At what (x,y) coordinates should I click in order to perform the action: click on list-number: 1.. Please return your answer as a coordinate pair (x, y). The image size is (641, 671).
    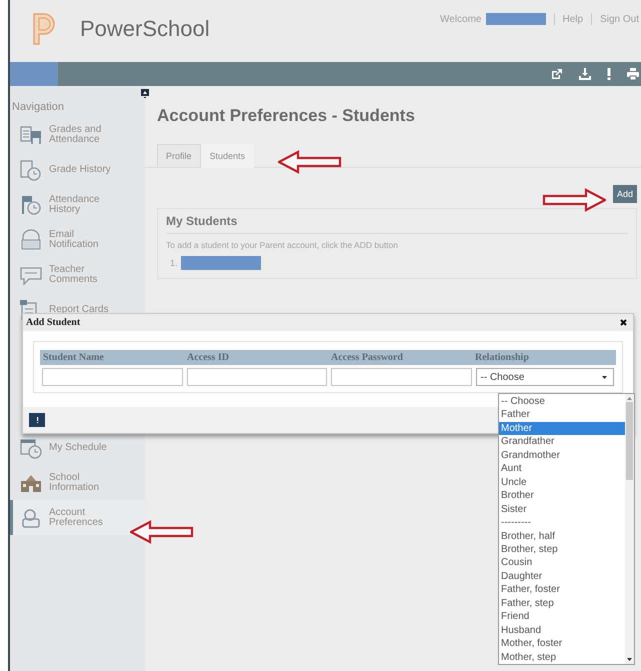
    Looking at the image, I should click on (174, 263).